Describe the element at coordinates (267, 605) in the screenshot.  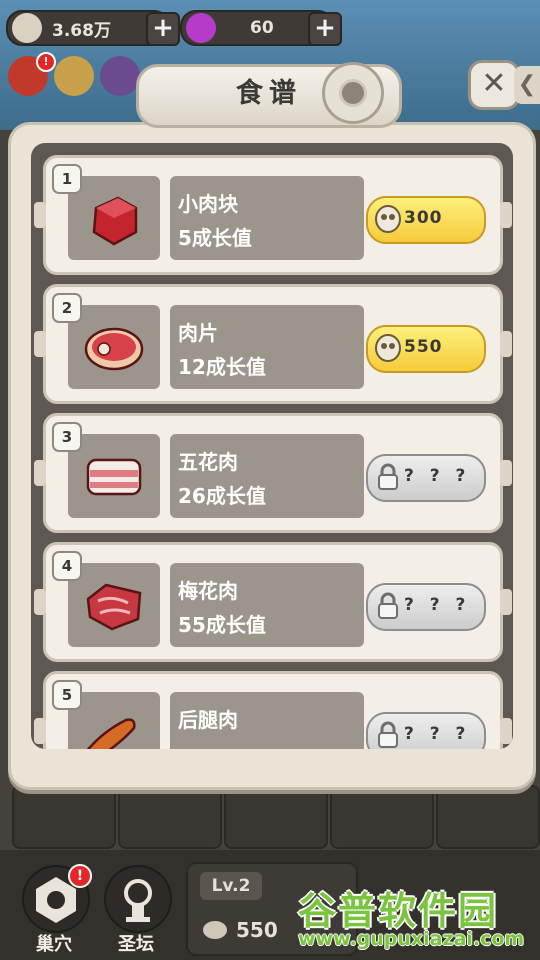
I see `recipe-info: 梅花肉 55成长值` at that location.